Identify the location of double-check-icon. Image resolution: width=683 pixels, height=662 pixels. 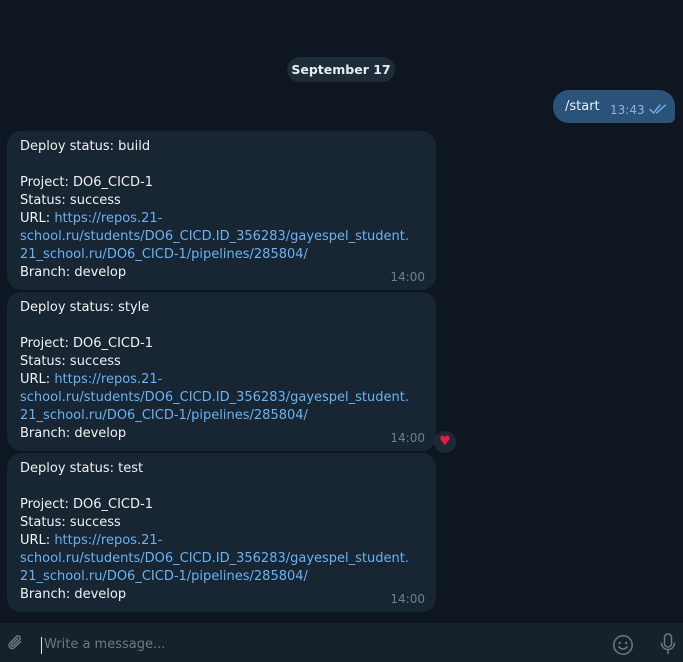
(658, 109).